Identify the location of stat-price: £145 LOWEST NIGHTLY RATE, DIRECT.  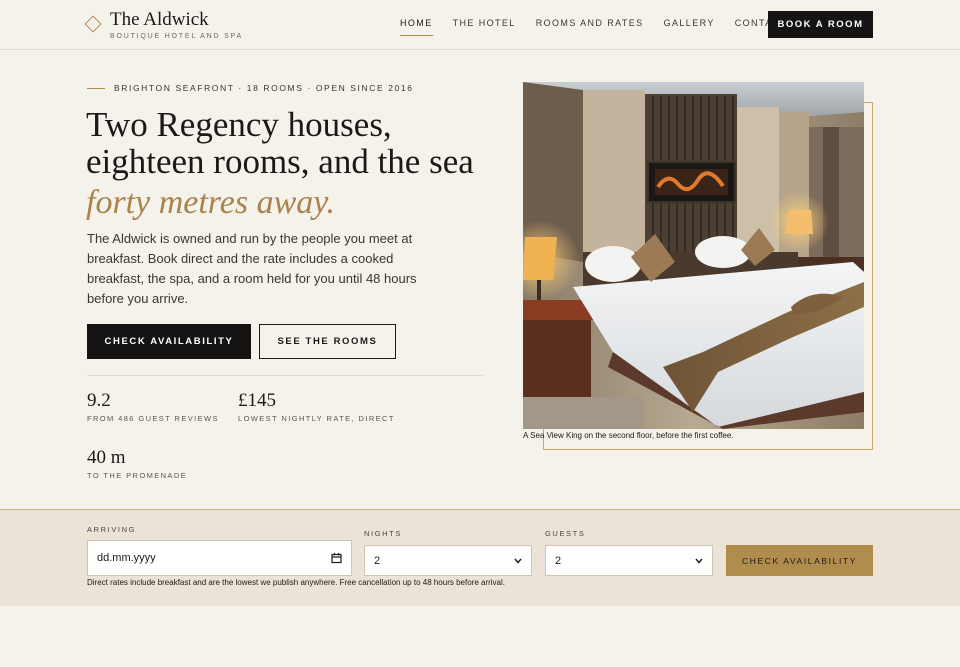
(316, 406).